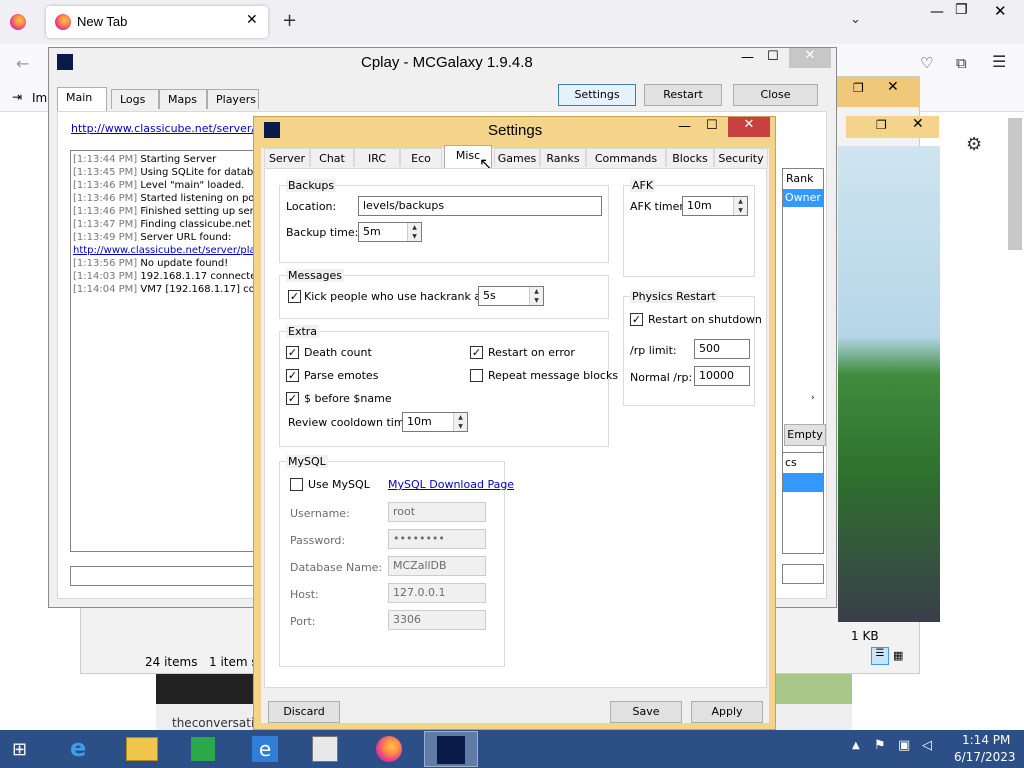  I want to click on tab-eco: Eco, so click(421, 157).